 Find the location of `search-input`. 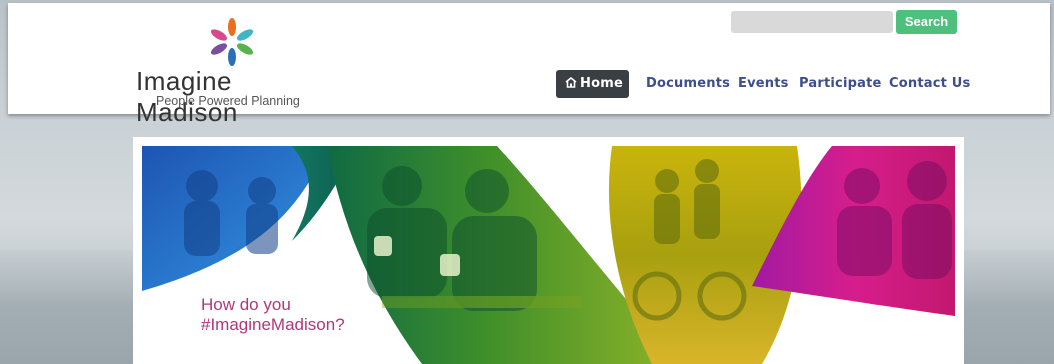

search-input is located at coordinates (812, 22).